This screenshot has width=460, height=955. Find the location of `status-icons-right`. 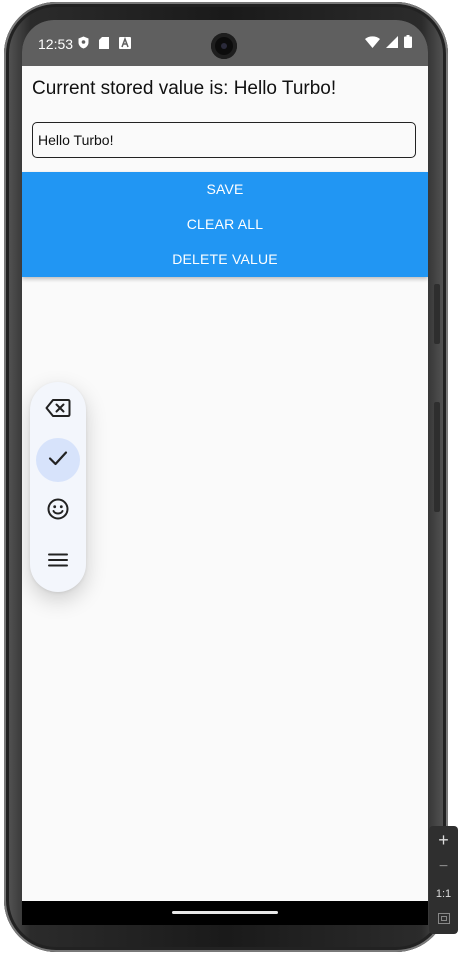

status-icons-right is located at coordinates (388, 44).